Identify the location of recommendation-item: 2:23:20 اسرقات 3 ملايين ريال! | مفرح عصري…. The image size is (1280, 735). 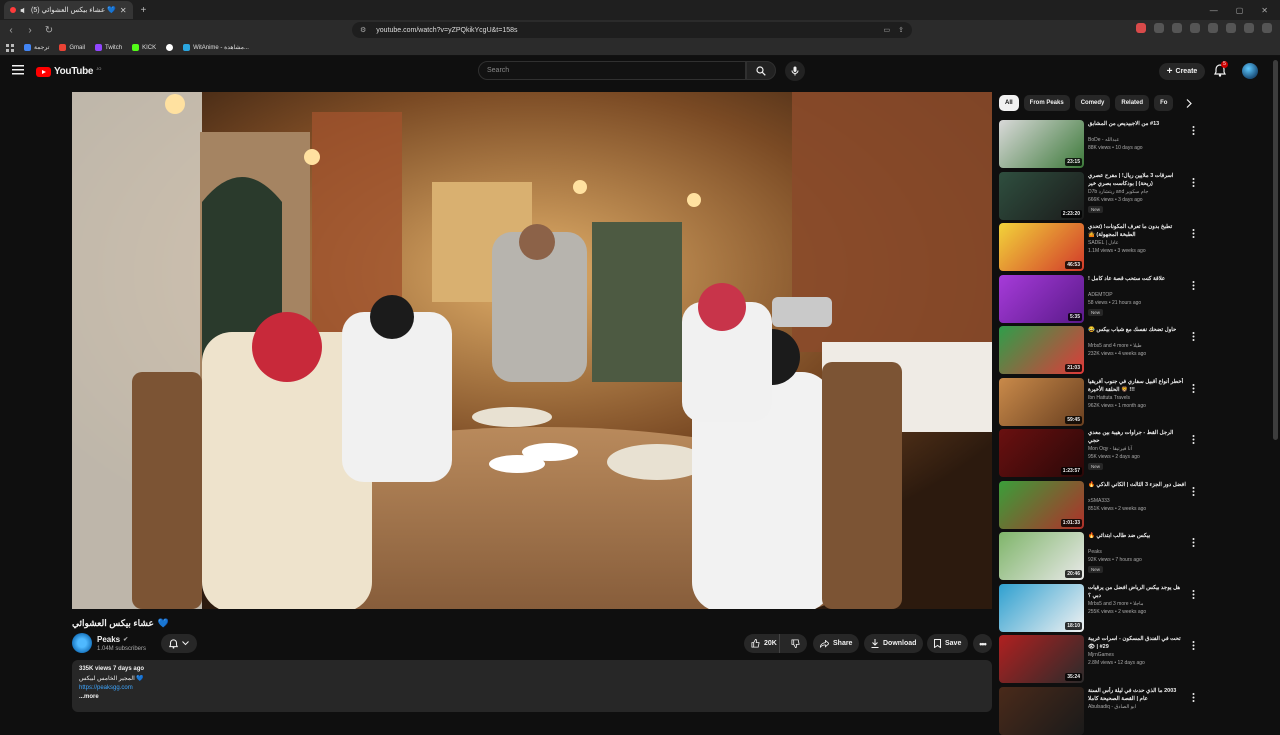
(1101, 195).